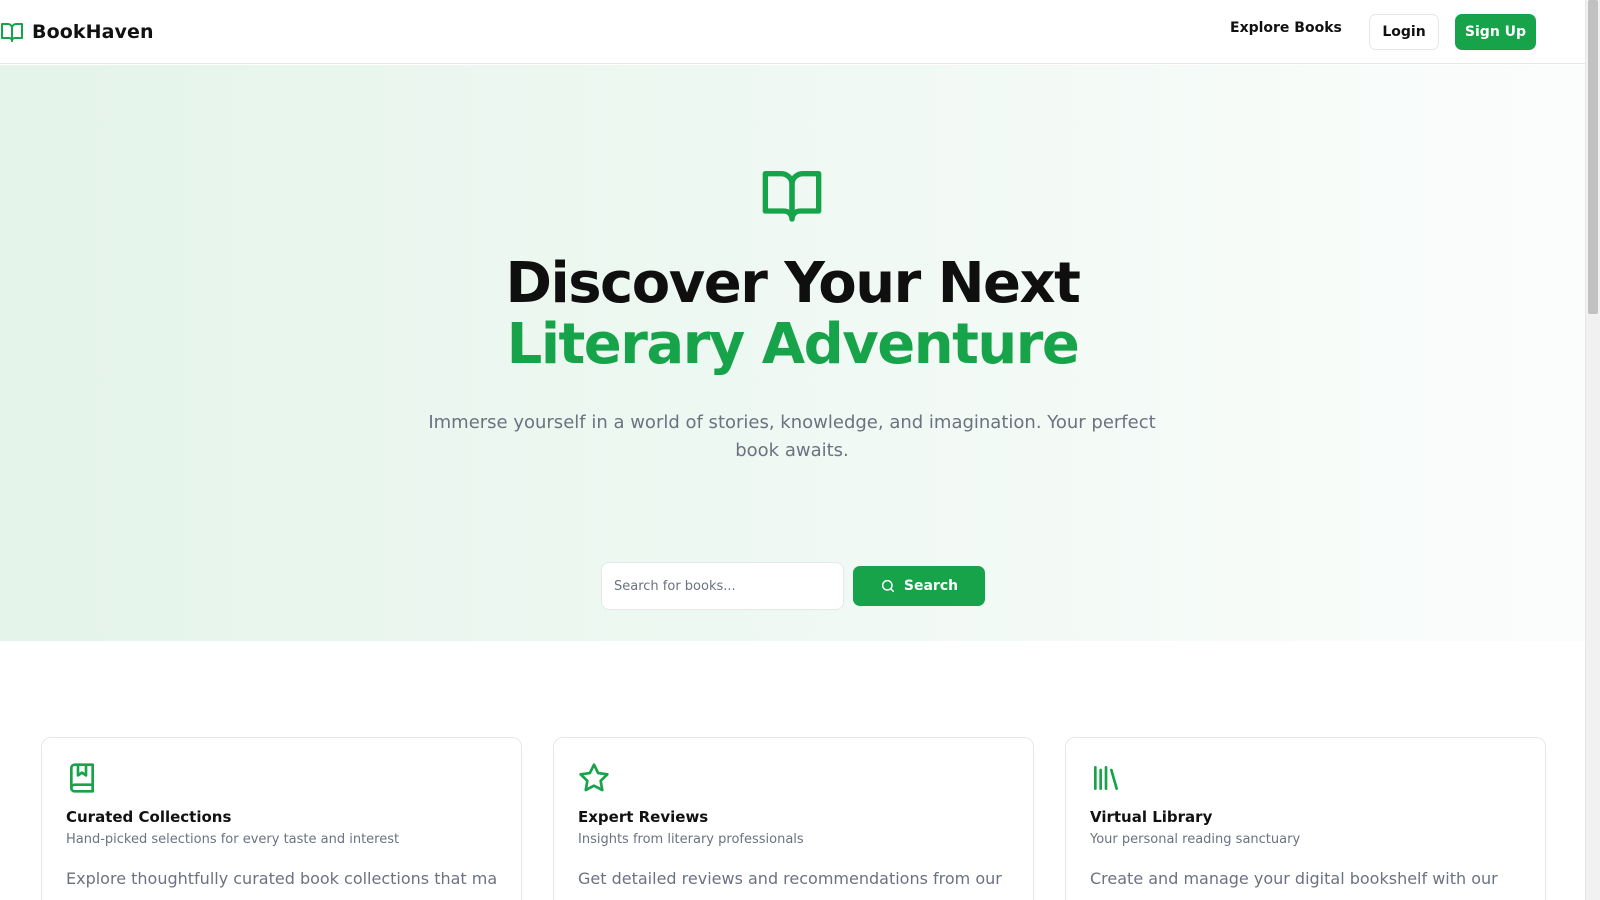 The image size is (1600, 900). What do you see at coordinates (1592, 450) in the screenshot?
I see `page-scrollbar` at bounding box center [1592, 450].